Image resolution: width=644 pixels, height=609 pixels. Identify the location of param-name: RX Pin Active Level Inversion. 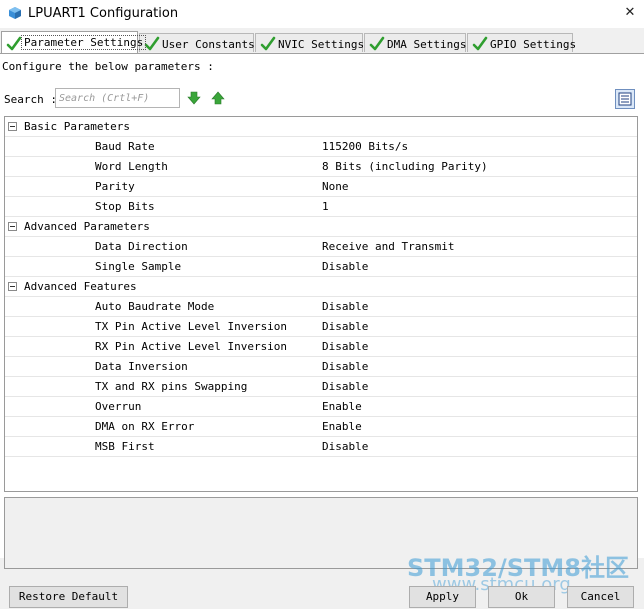
(191, 346).